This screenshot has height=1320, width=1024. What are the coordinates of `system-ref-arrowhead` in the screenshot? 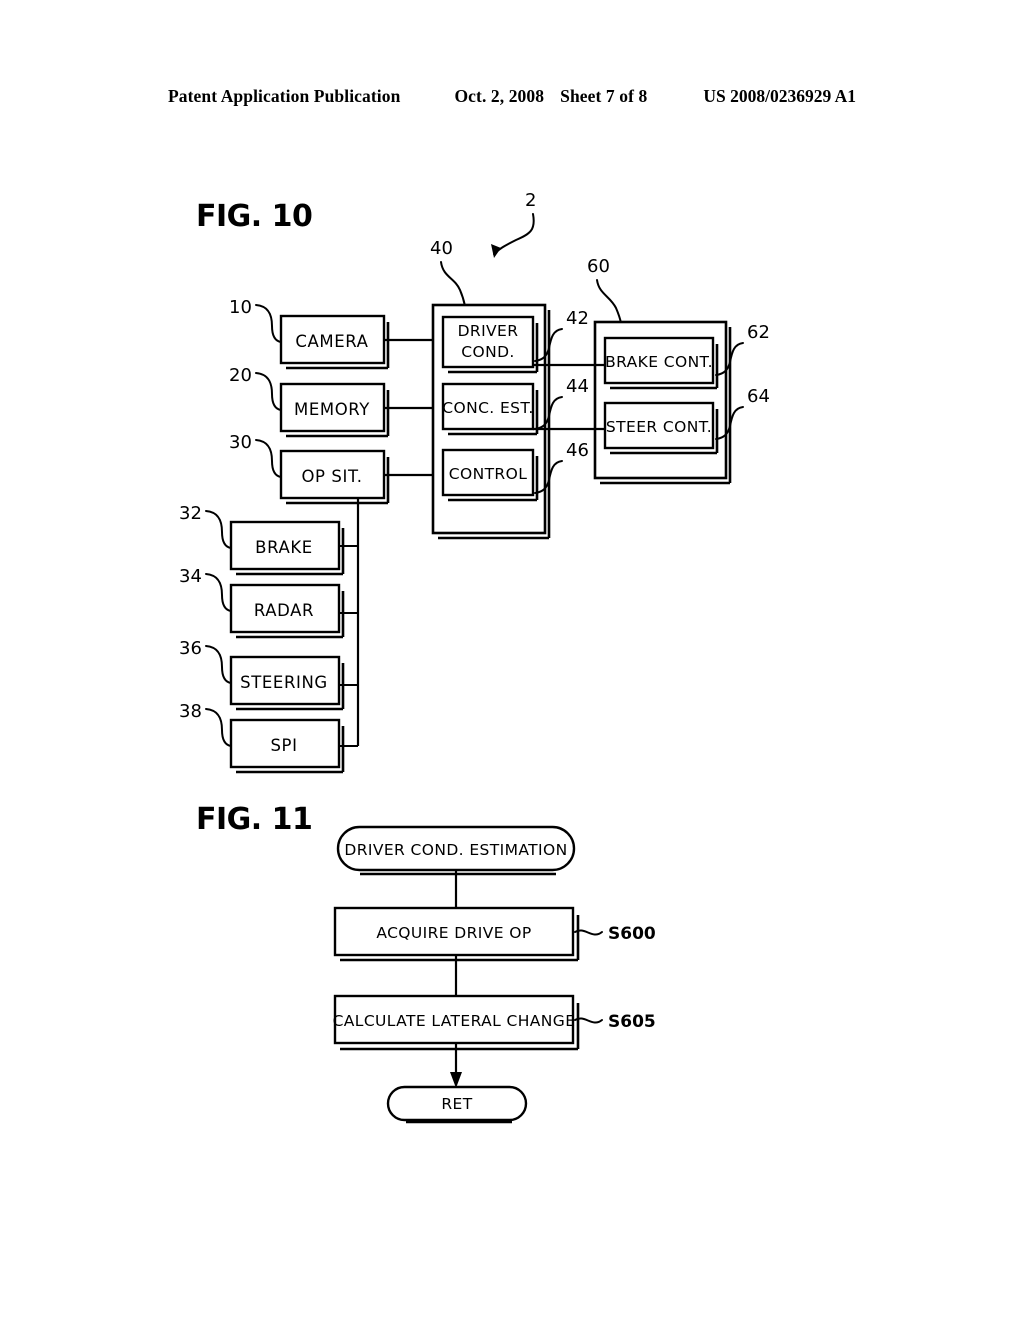 It's located at (496, 251).